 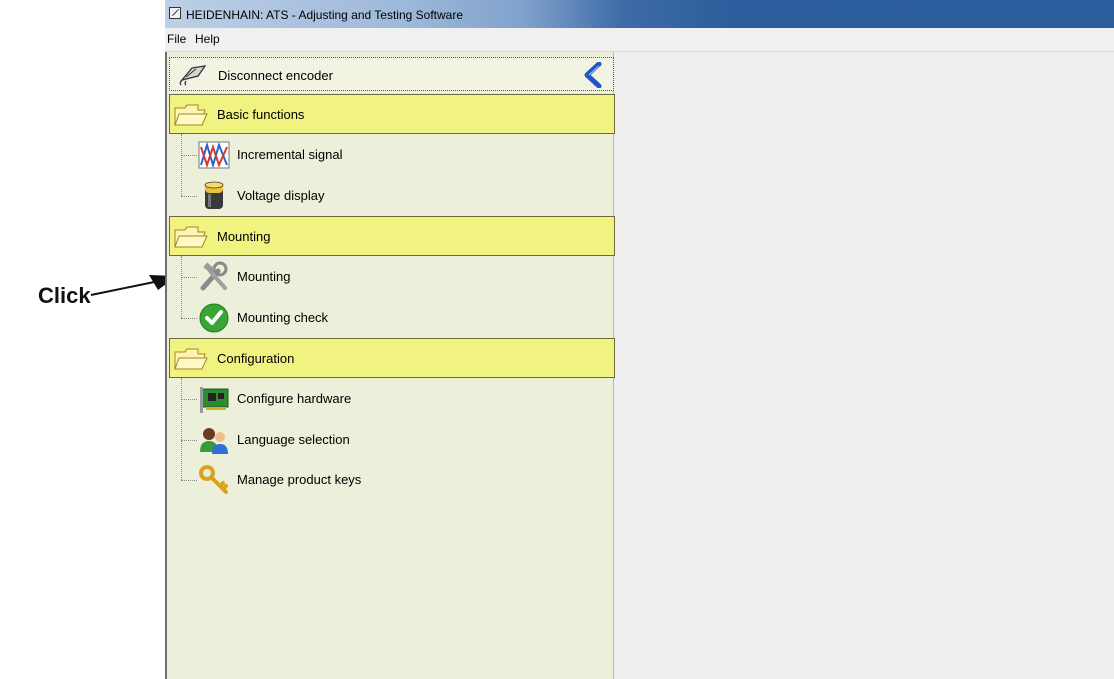 I want to click on nav-item-language-selection: Language selection, so click(x=389, y=440).